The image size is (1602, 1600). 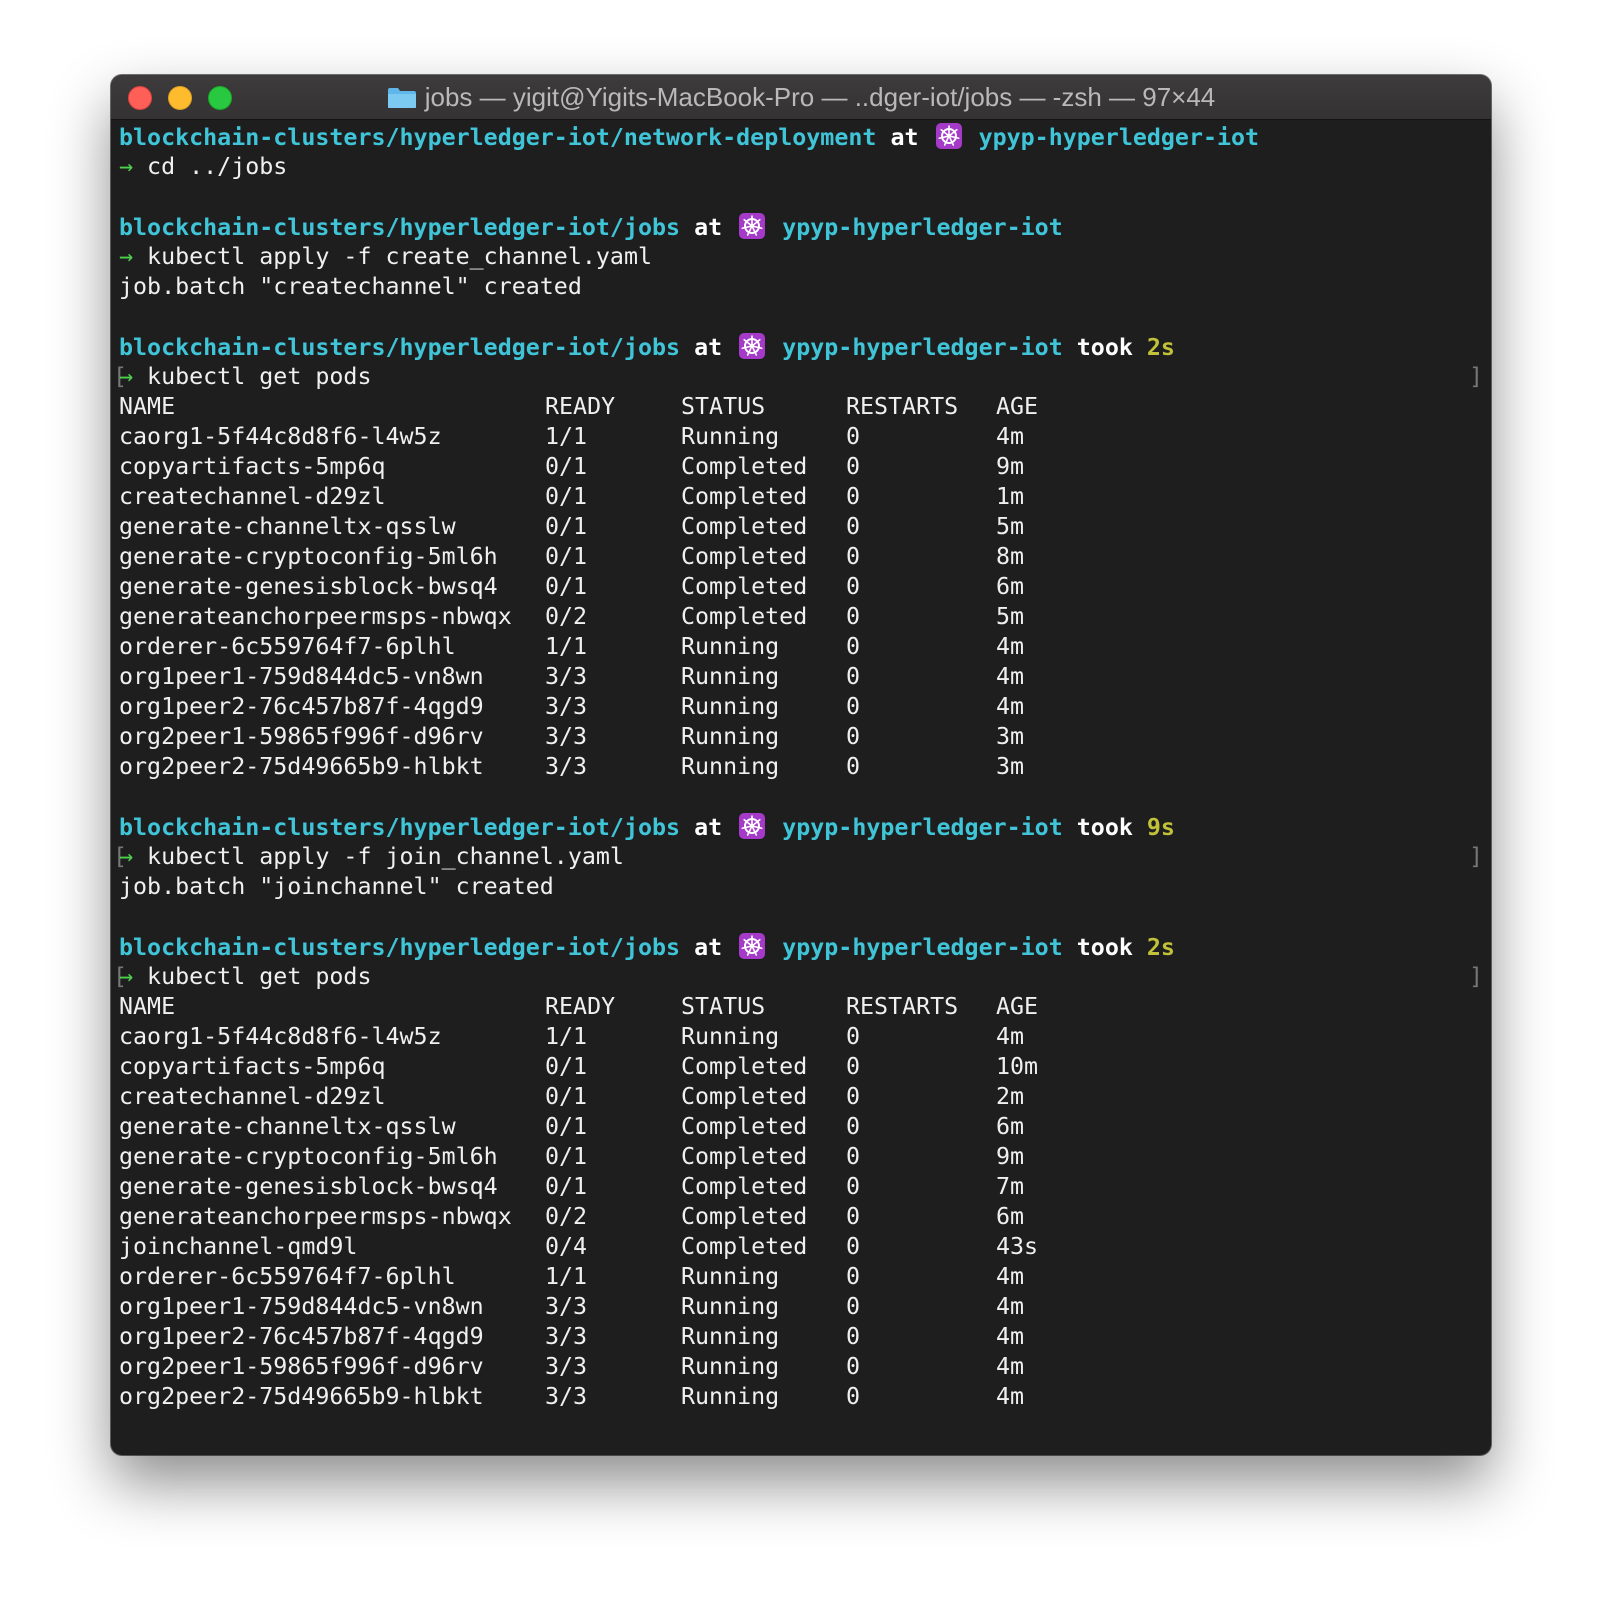 What do you see at coordinates (203, 167) in the screenshot?
I see `command: → cd ../jobs` at bounding box center [203, 167].